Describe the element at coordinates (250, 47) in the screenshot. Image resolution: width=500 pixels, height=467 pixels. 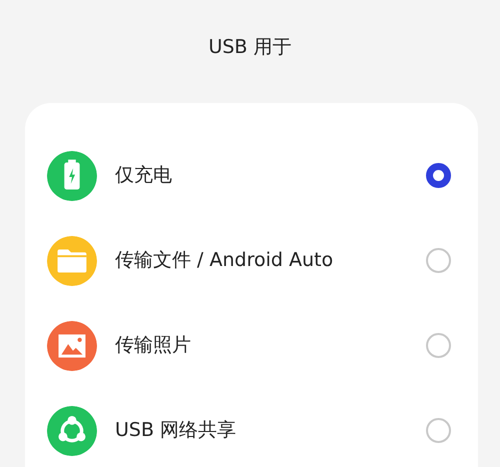
I see `dialog-title: USB 用于` at that location.